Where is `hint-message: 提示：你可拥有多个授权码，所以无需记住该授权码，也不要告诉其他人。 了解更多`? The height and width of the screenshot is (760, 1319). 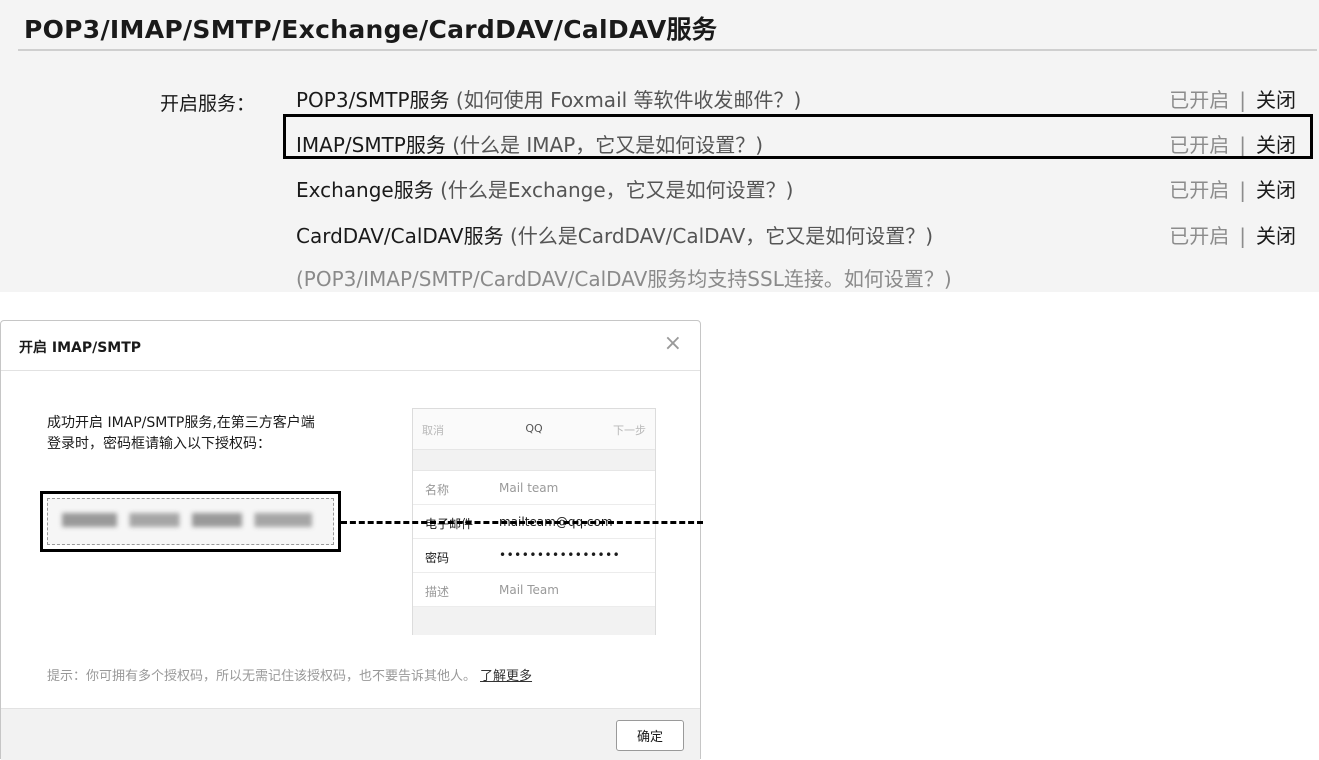 hint-message: 提示：你可拥有多个授权码，所以无需记住该授权码，也不要告诉其他人。 了解更多 is located at coordinates (289, 674).